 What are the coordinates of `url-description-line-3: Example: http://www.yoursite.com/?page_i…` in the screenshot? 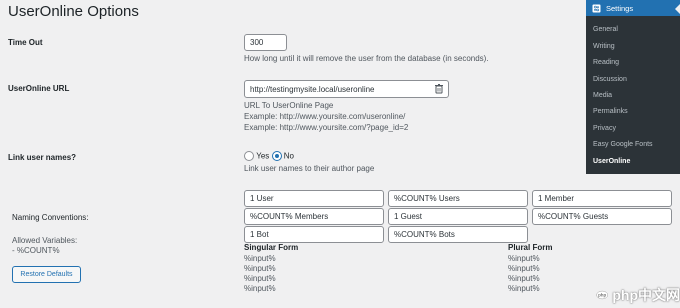 It's located at (326, 127).